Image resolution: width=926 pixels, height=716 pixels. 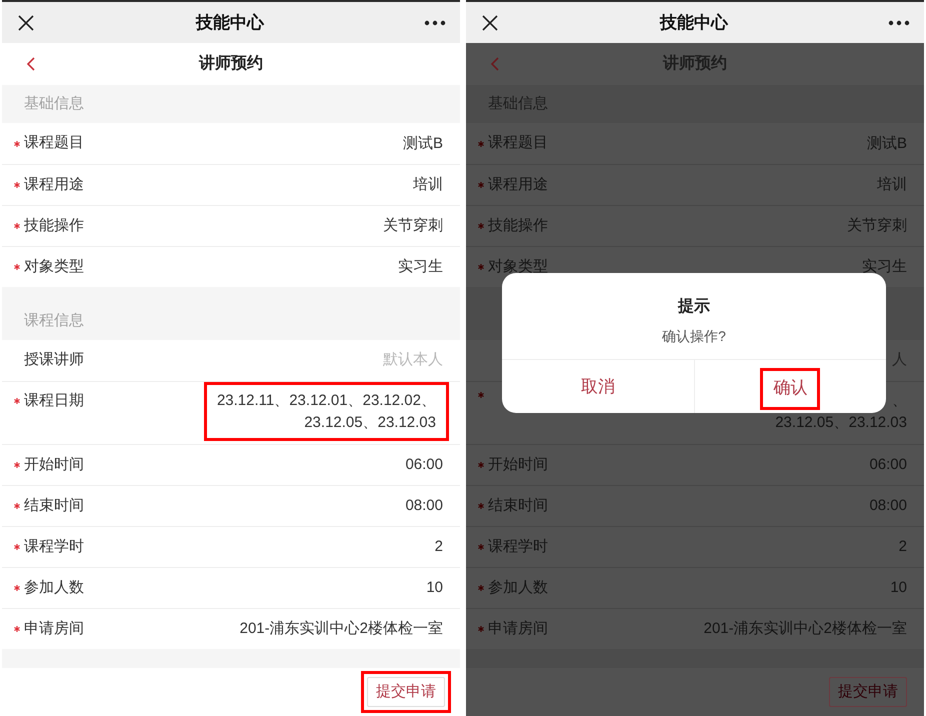 I want to click on cancel-button: 取消, so click(x=597, y=387).